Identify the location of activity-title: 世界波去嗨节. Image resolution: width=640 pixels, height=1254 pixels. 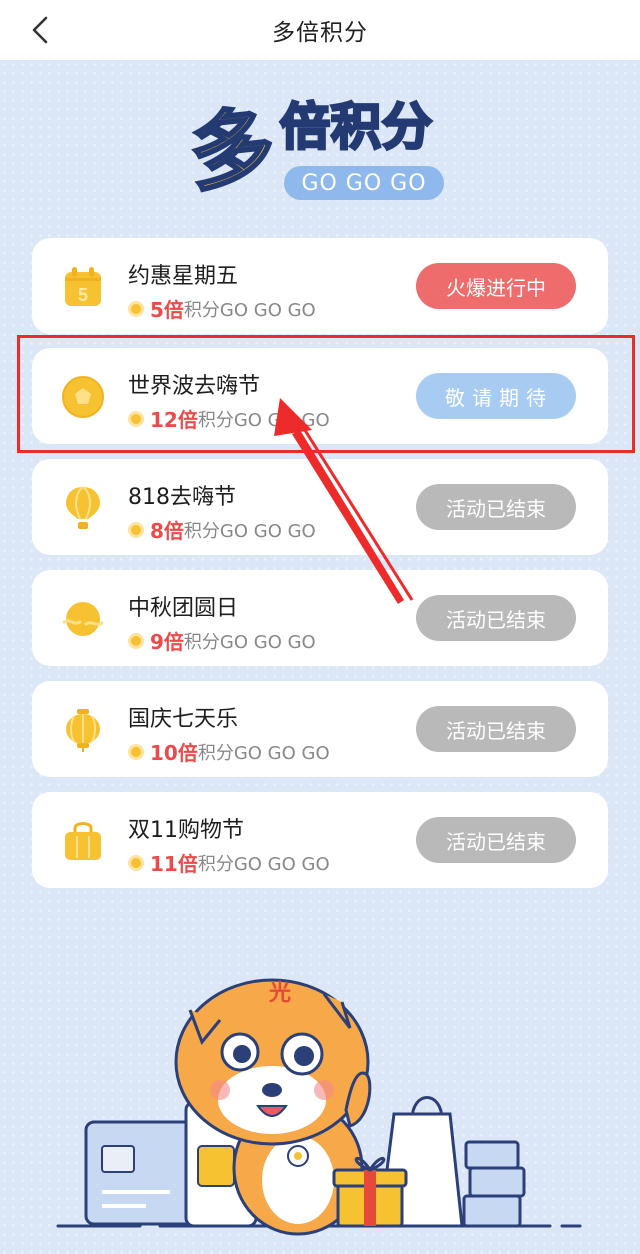
(194, 386).